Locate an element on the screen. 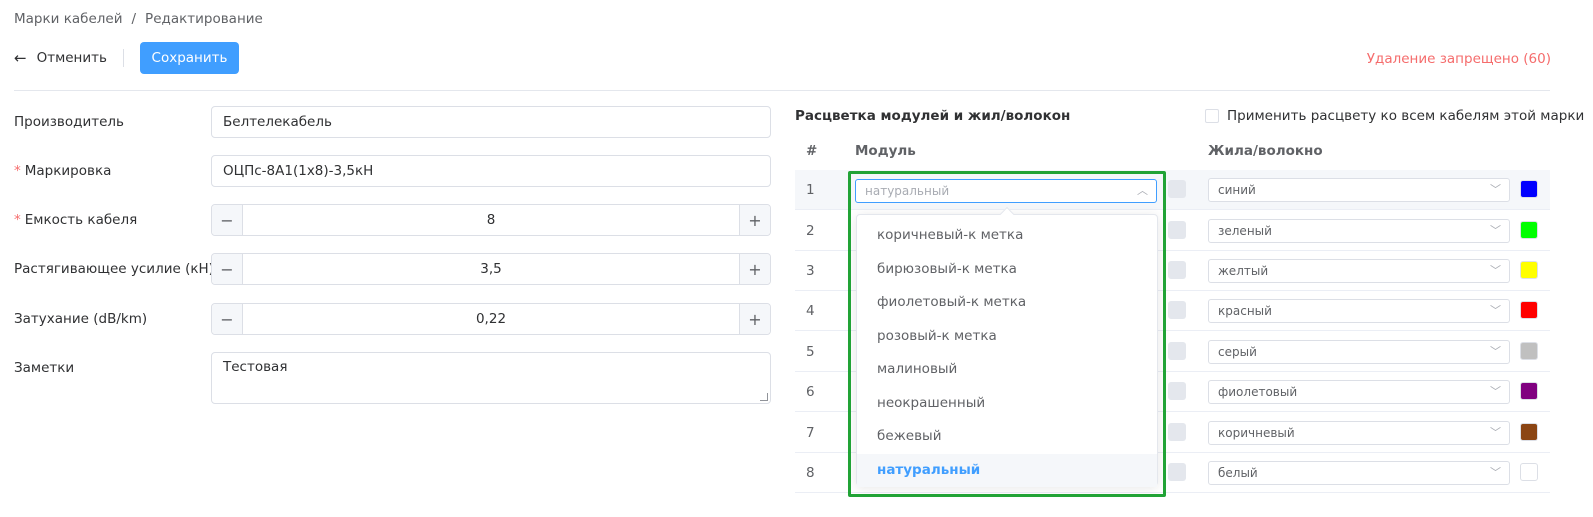  tensile-stepper: − 3,5 + is located at coordinates (491, 269).